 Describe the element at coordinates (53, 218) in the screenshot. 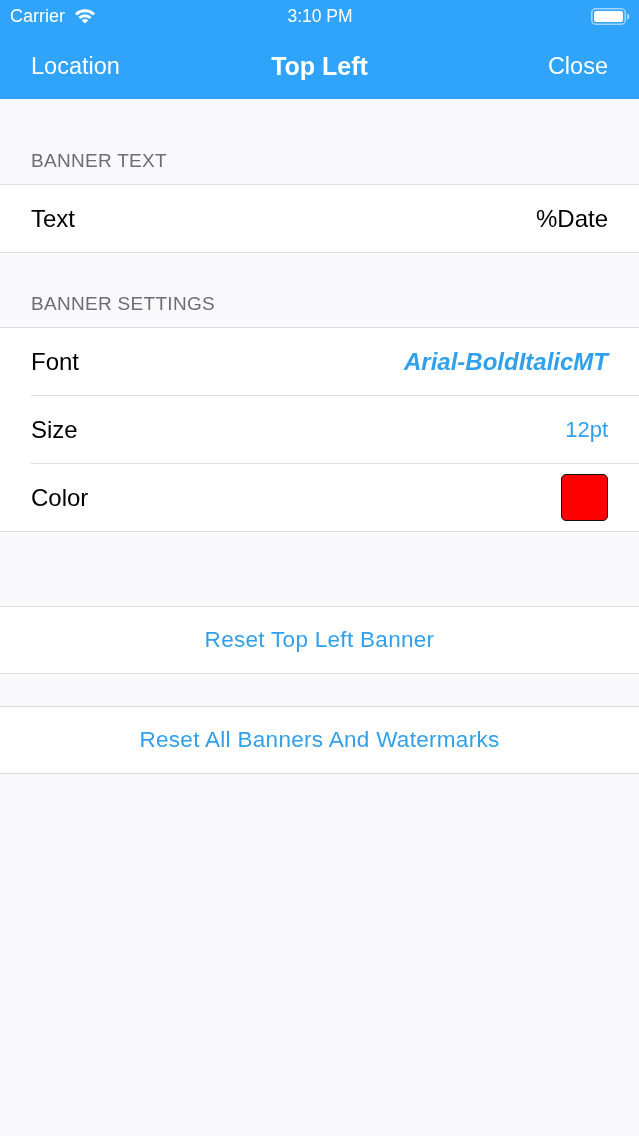

I see `row-label: Text` at that location.